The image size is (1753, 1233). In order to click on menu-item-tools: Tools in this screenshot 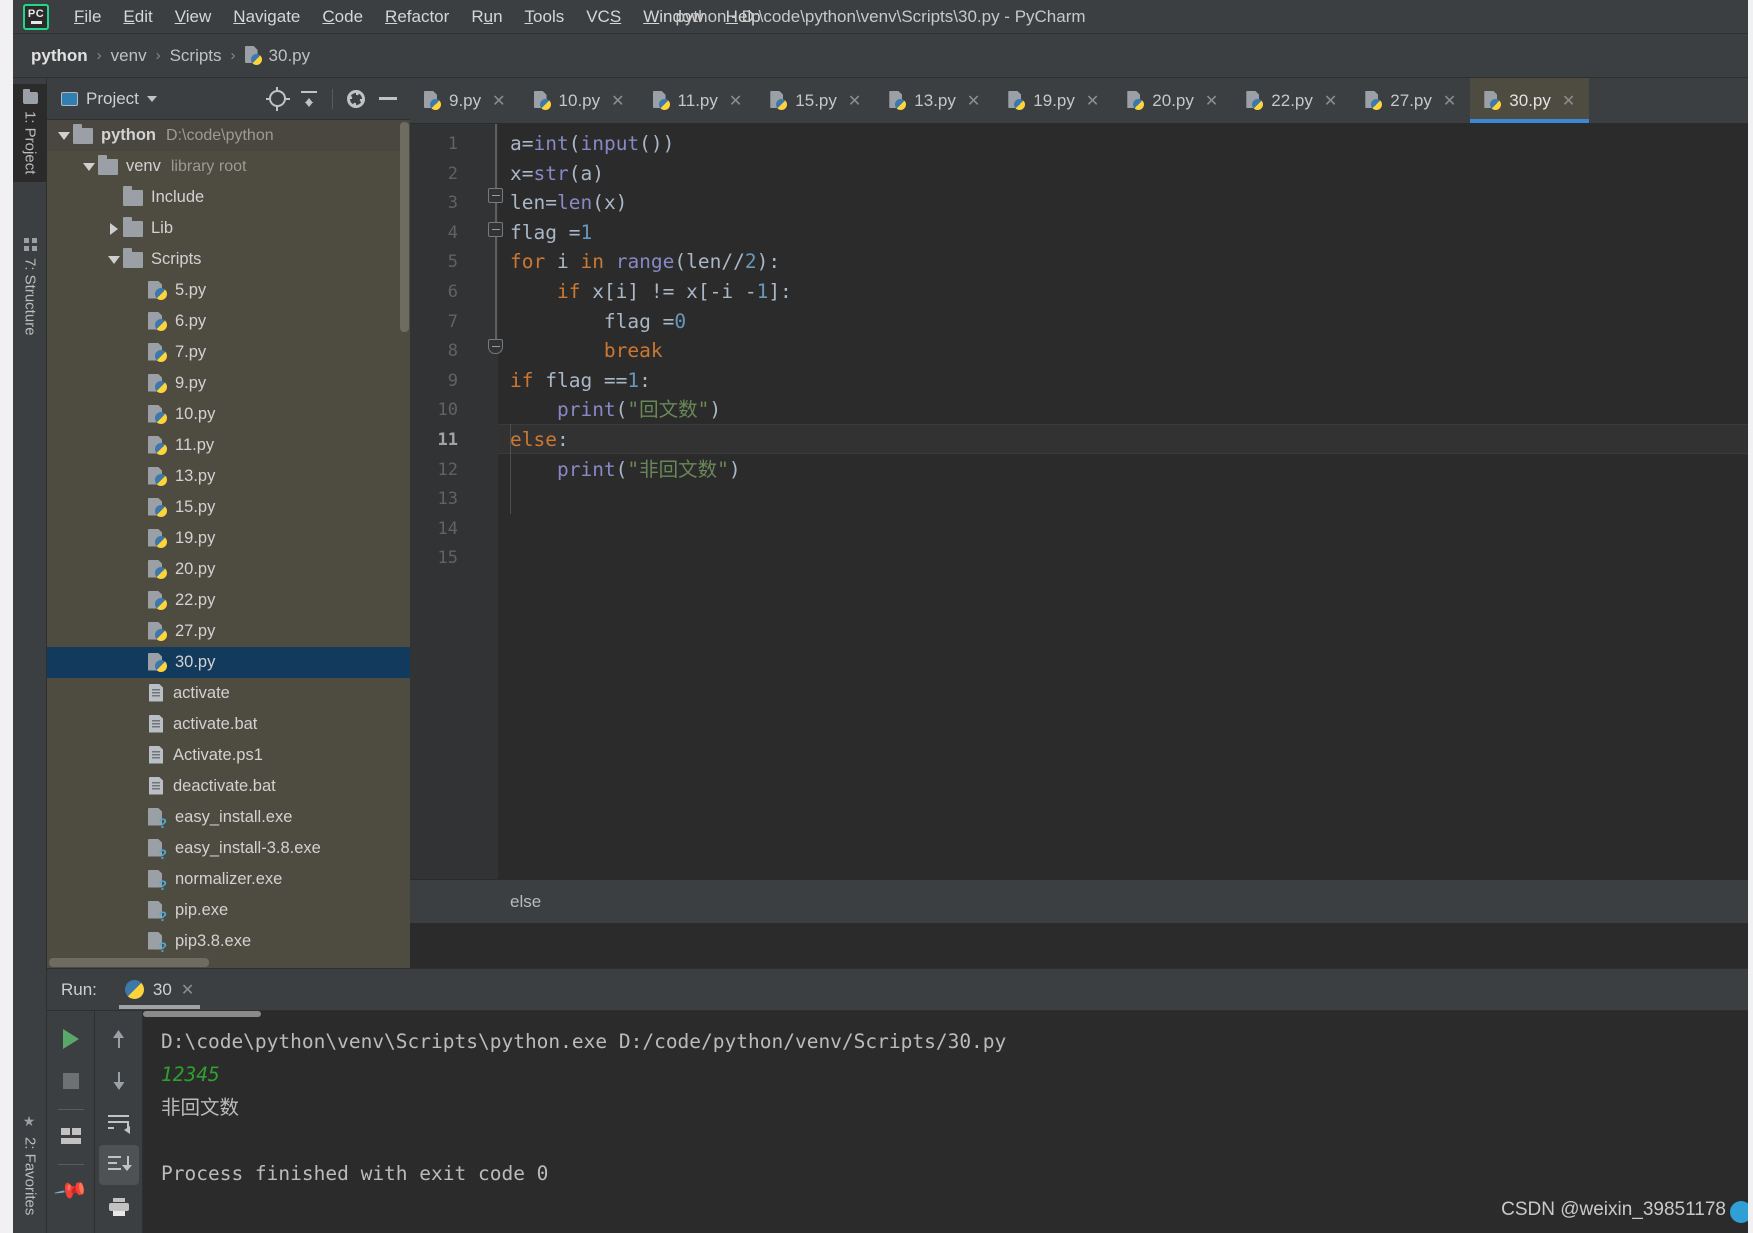, I will do `click(545, 17)`.